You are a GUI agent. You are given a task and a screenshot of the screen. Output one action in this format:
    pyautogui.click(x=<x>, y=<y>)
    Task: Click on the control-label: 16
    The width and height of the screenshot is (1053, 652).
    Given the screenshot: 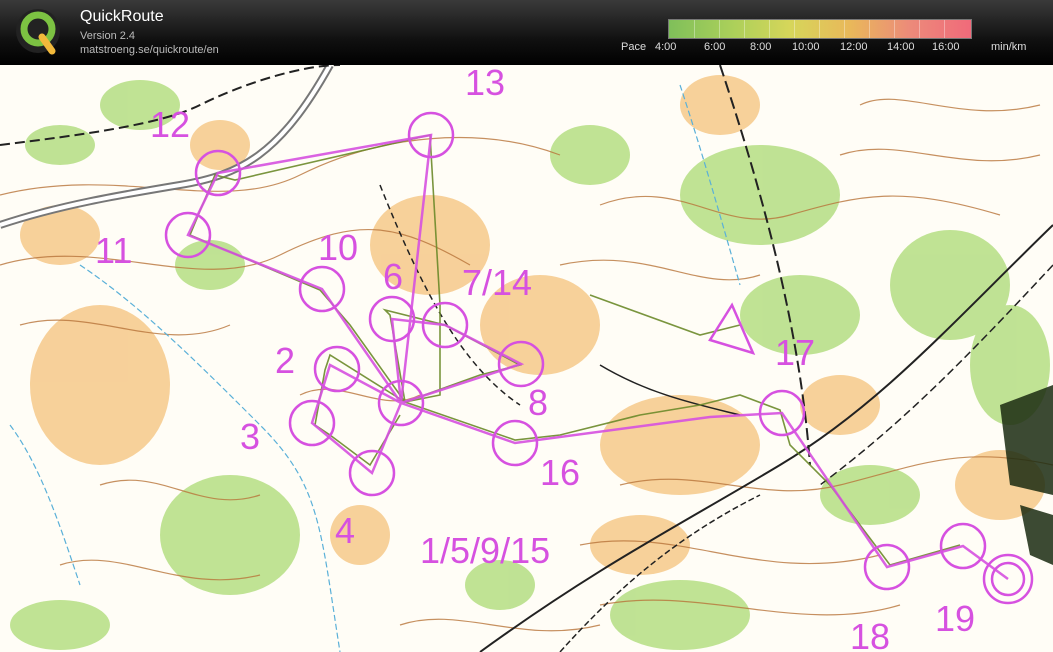 What is the action you would take?
    pyautogui.click(x=560, y=472)
    